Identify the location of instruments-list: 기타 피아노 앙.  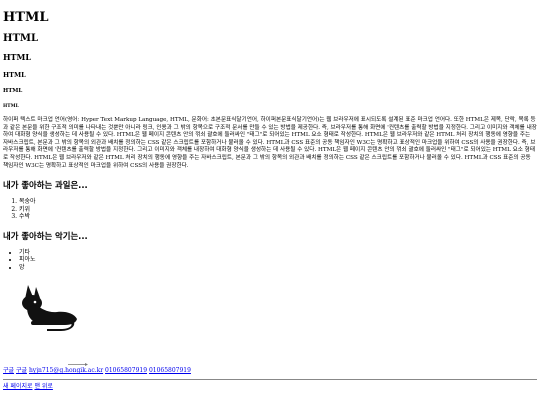
(270, 260).